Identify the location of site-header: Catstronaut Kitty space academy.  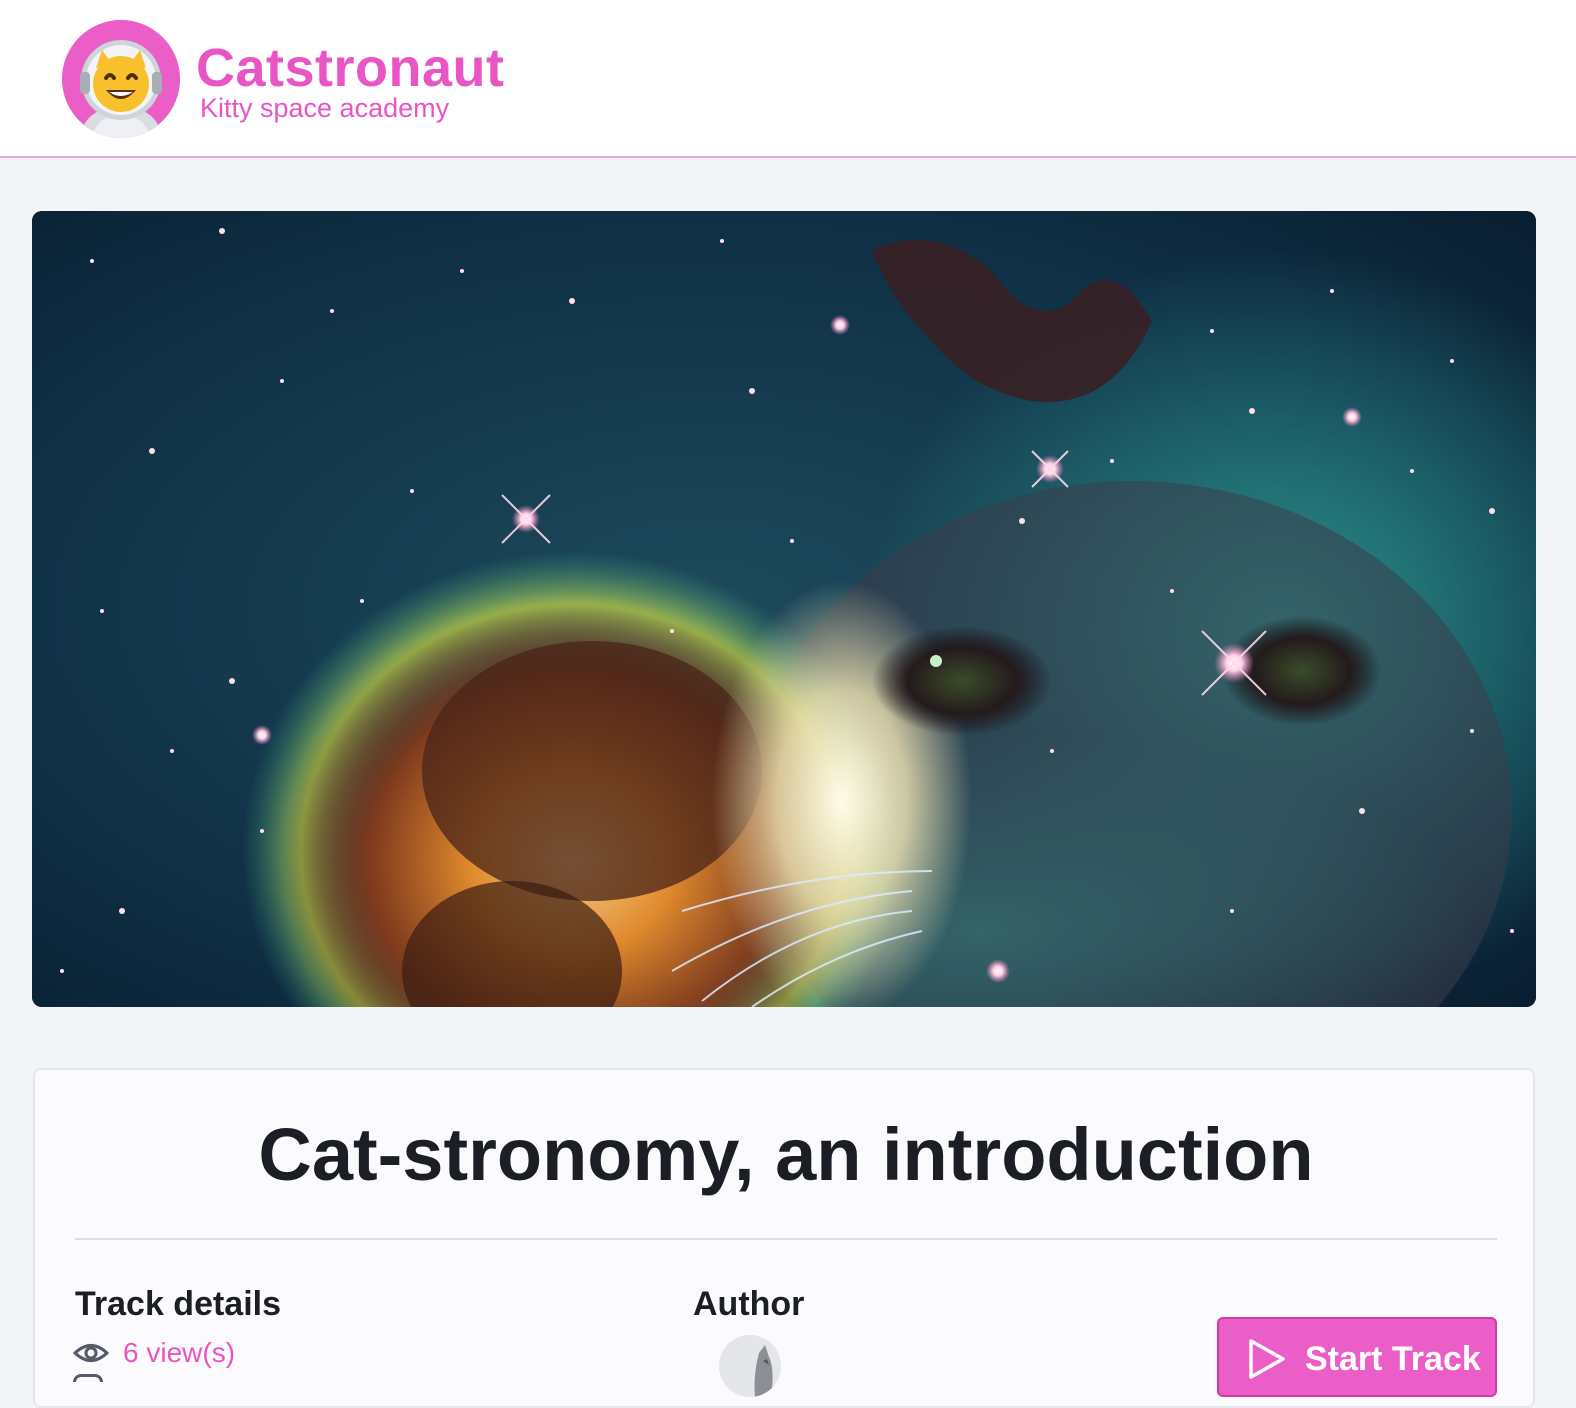
(788, 79).